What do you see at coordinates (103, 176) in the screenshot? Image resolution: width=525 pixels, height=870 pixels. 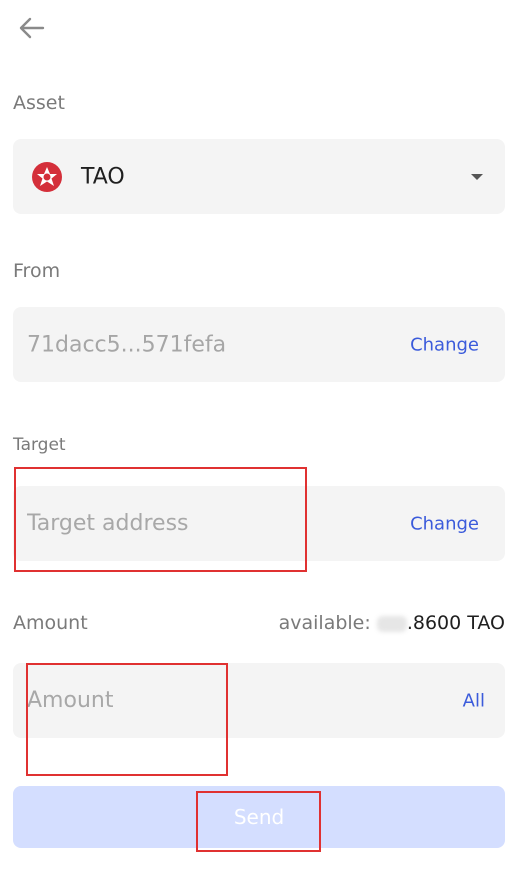 I see `asset-name: TAO` at bounding box center [103, 176].